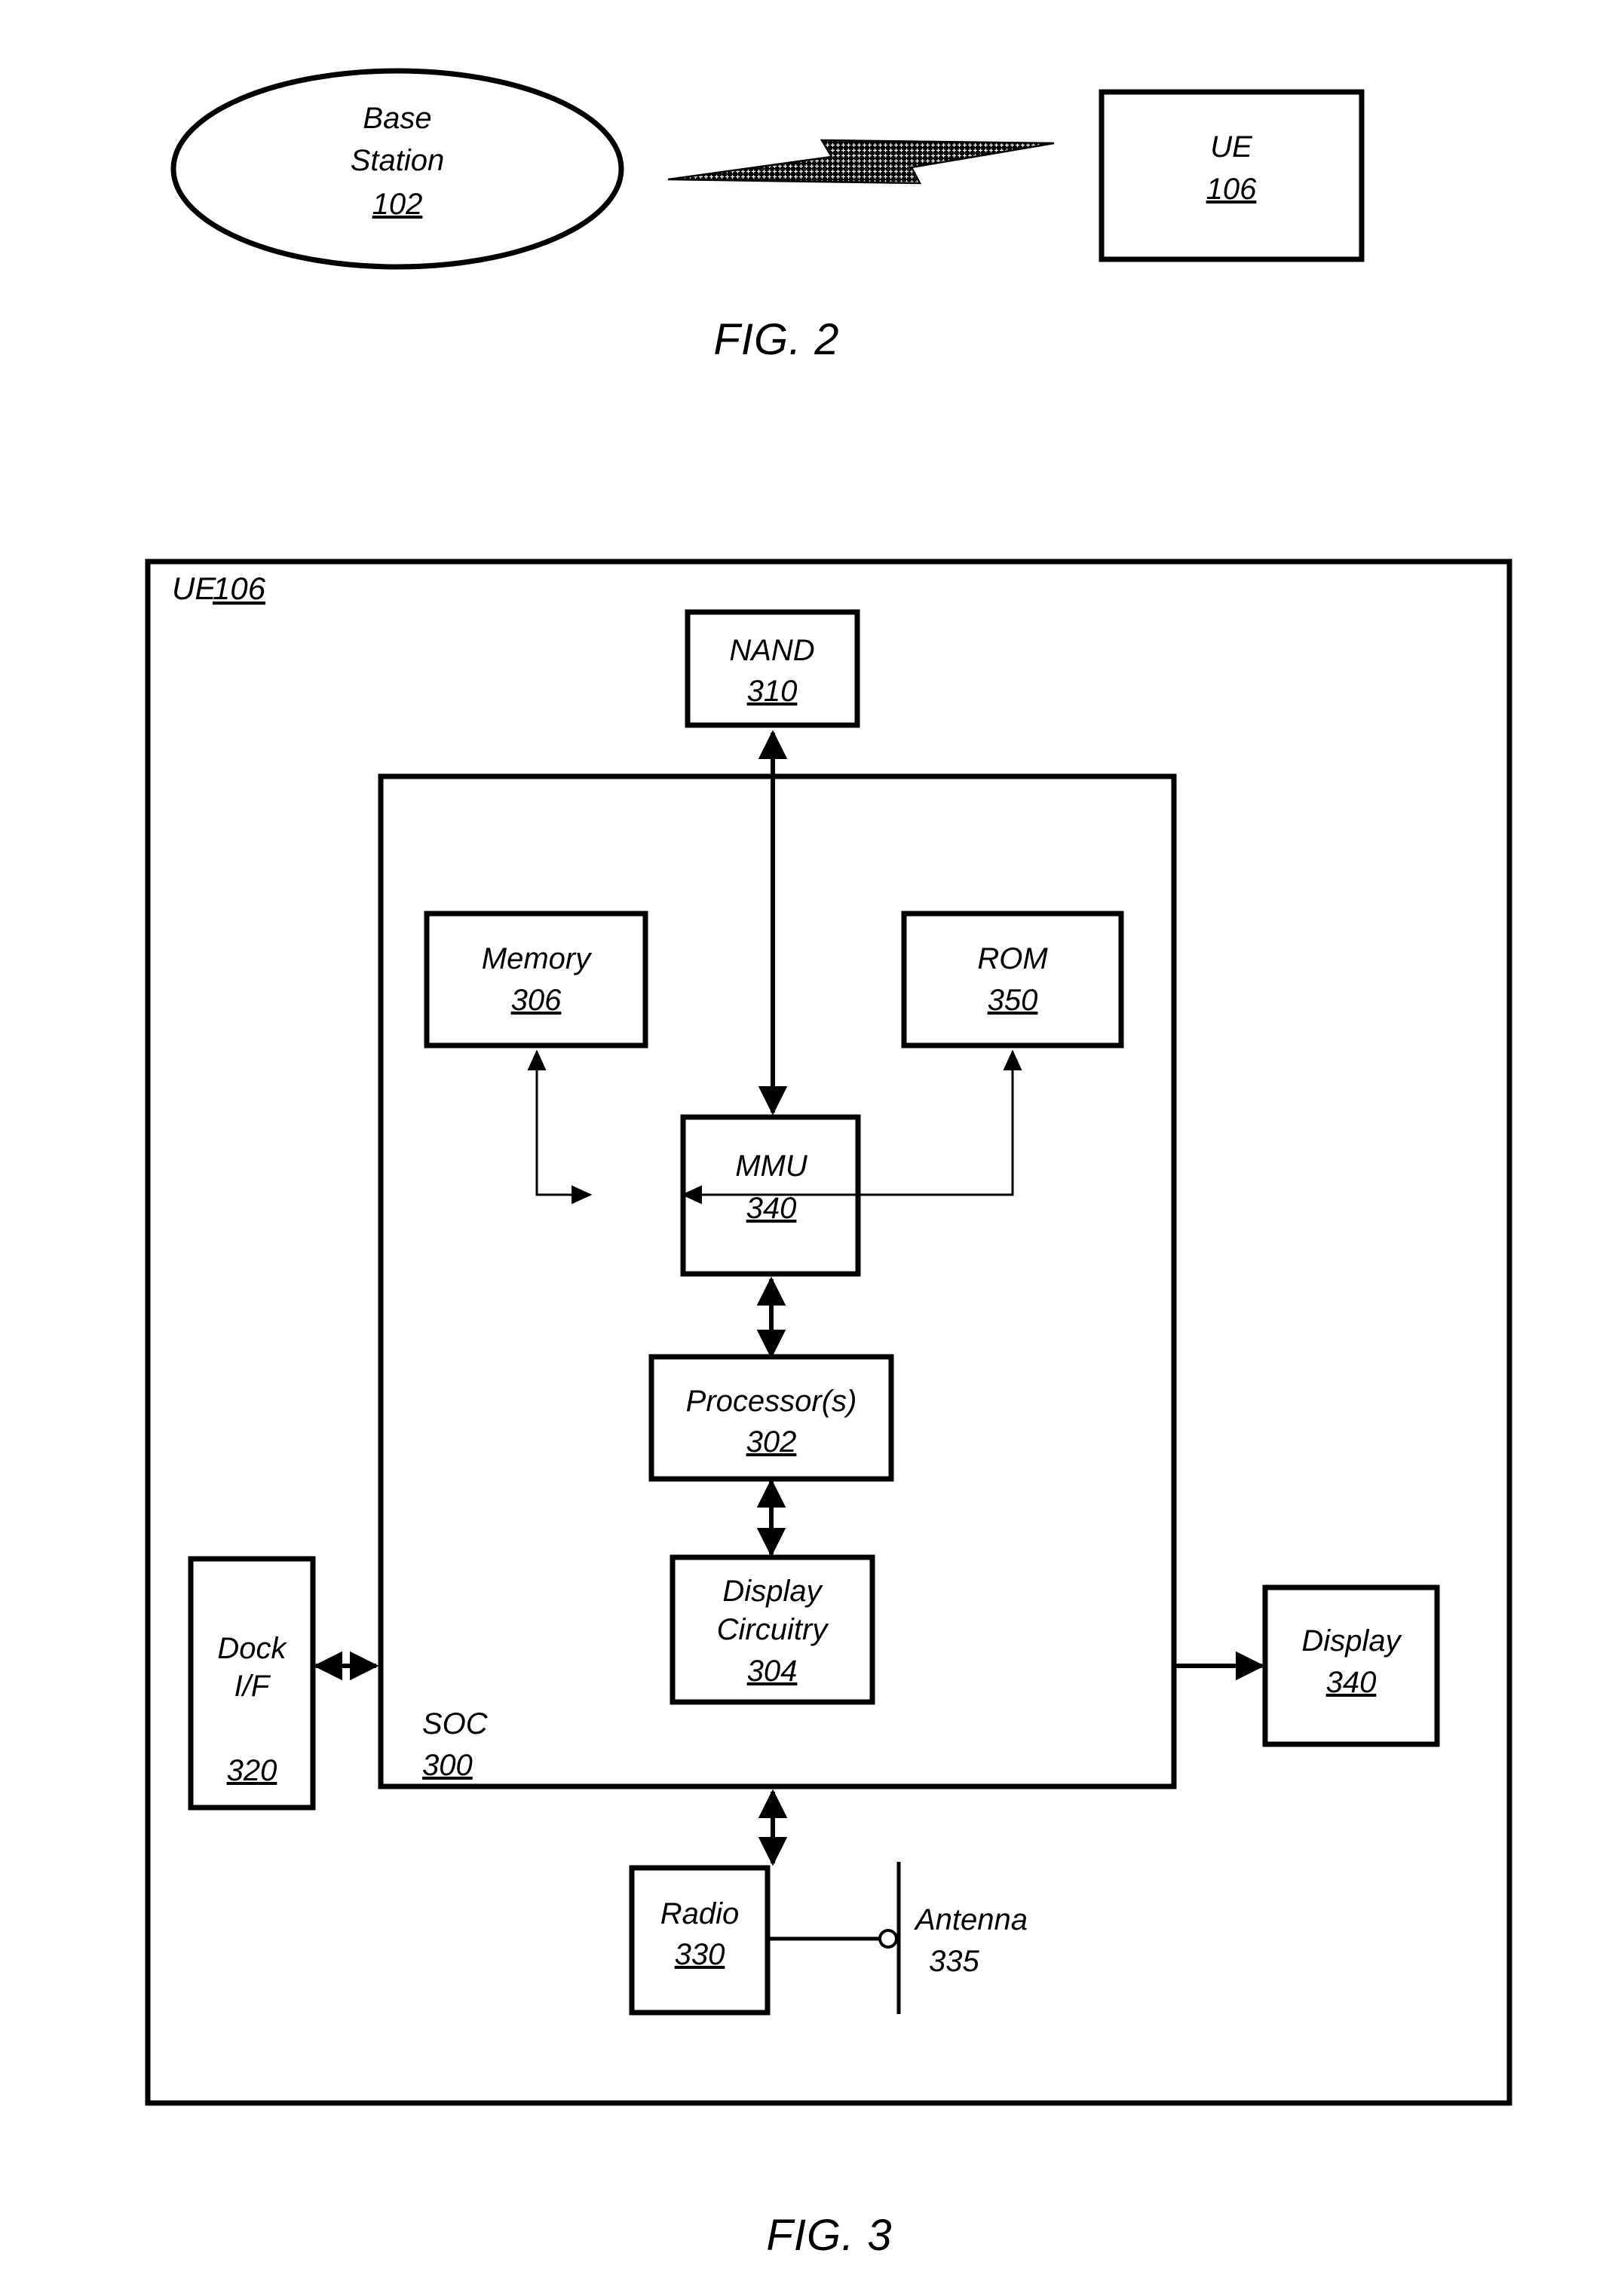 This screenshot has height=2296, width=1618. I want to click on figure-2-group: Base Station 102 UE 106 FIG. 2, so click(768, 216).